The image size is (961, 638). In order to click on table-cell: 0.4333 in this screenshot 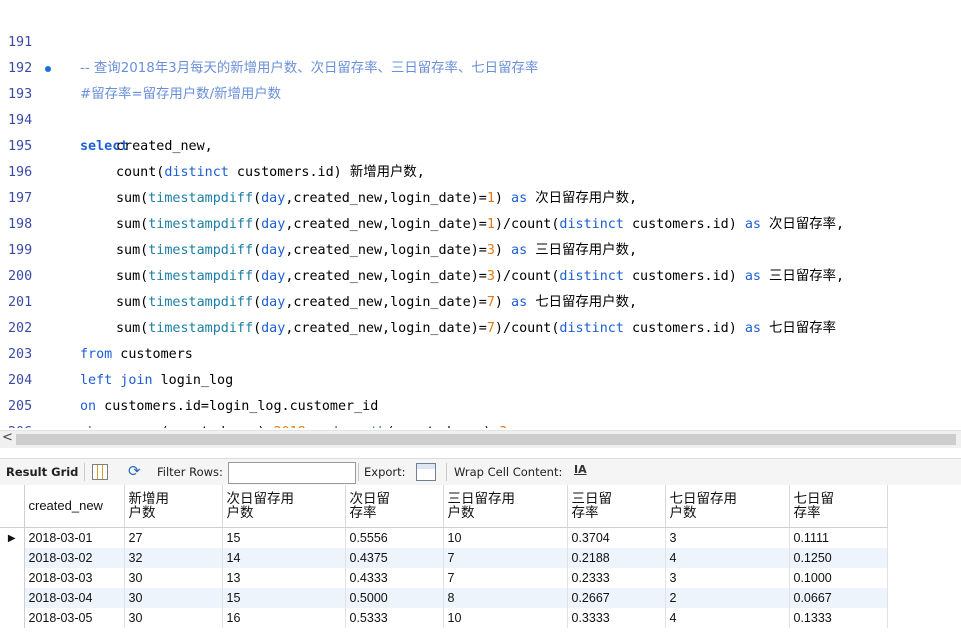, I will do `click(394, 578)`.